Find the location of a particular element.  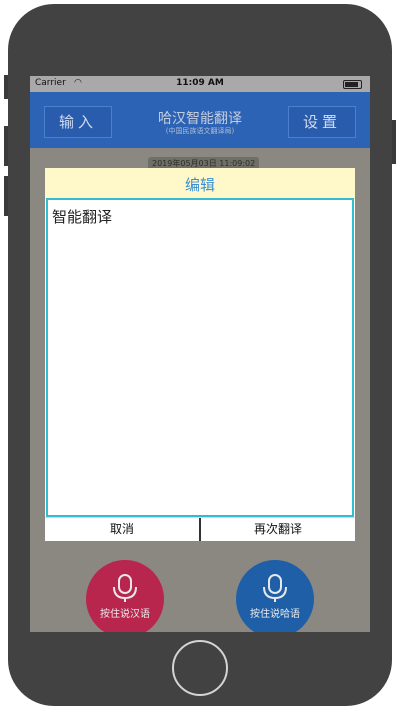

dialog-title: 编辑 is located at coordinates (199, 185).